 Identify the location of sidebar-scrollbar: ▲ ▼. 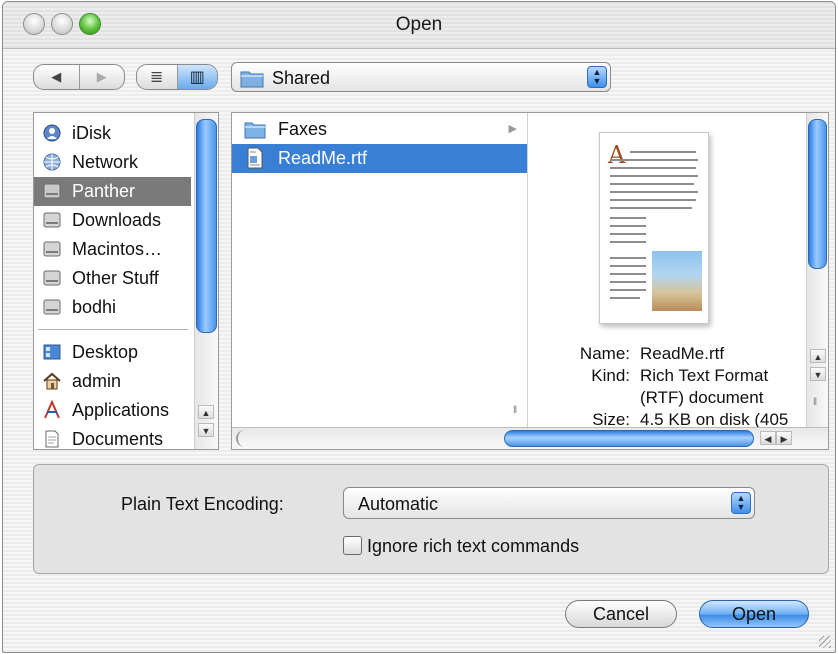
(206, 281).